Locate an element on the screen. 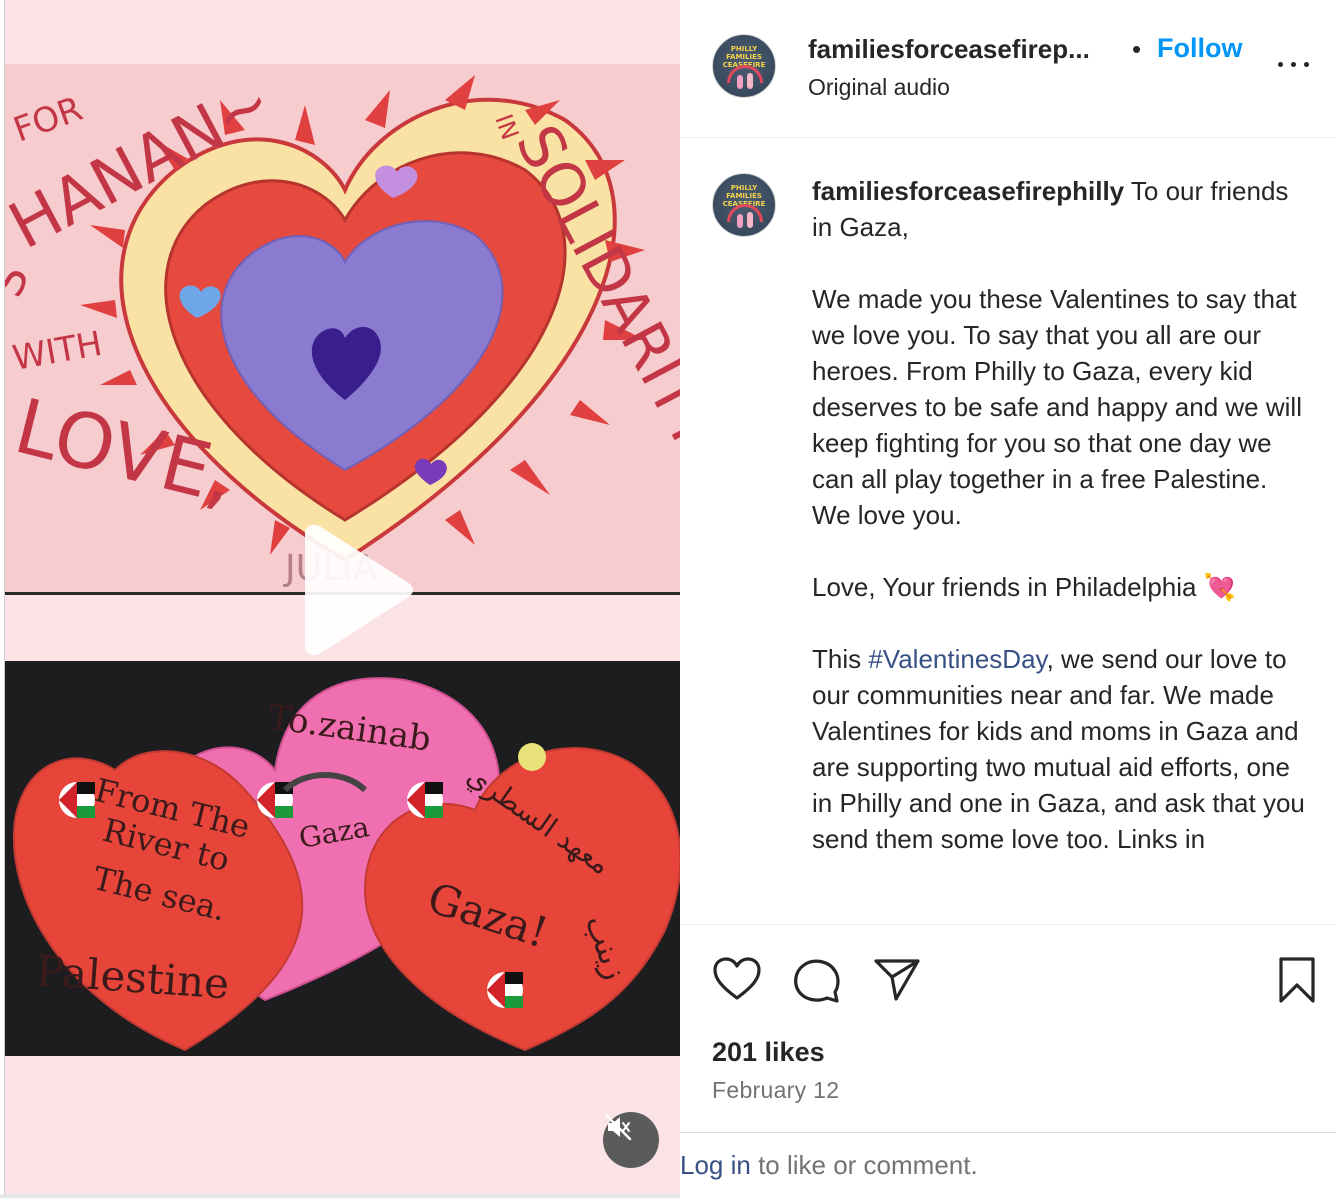  login-link: Log in is located at coordinates (715, 1165).